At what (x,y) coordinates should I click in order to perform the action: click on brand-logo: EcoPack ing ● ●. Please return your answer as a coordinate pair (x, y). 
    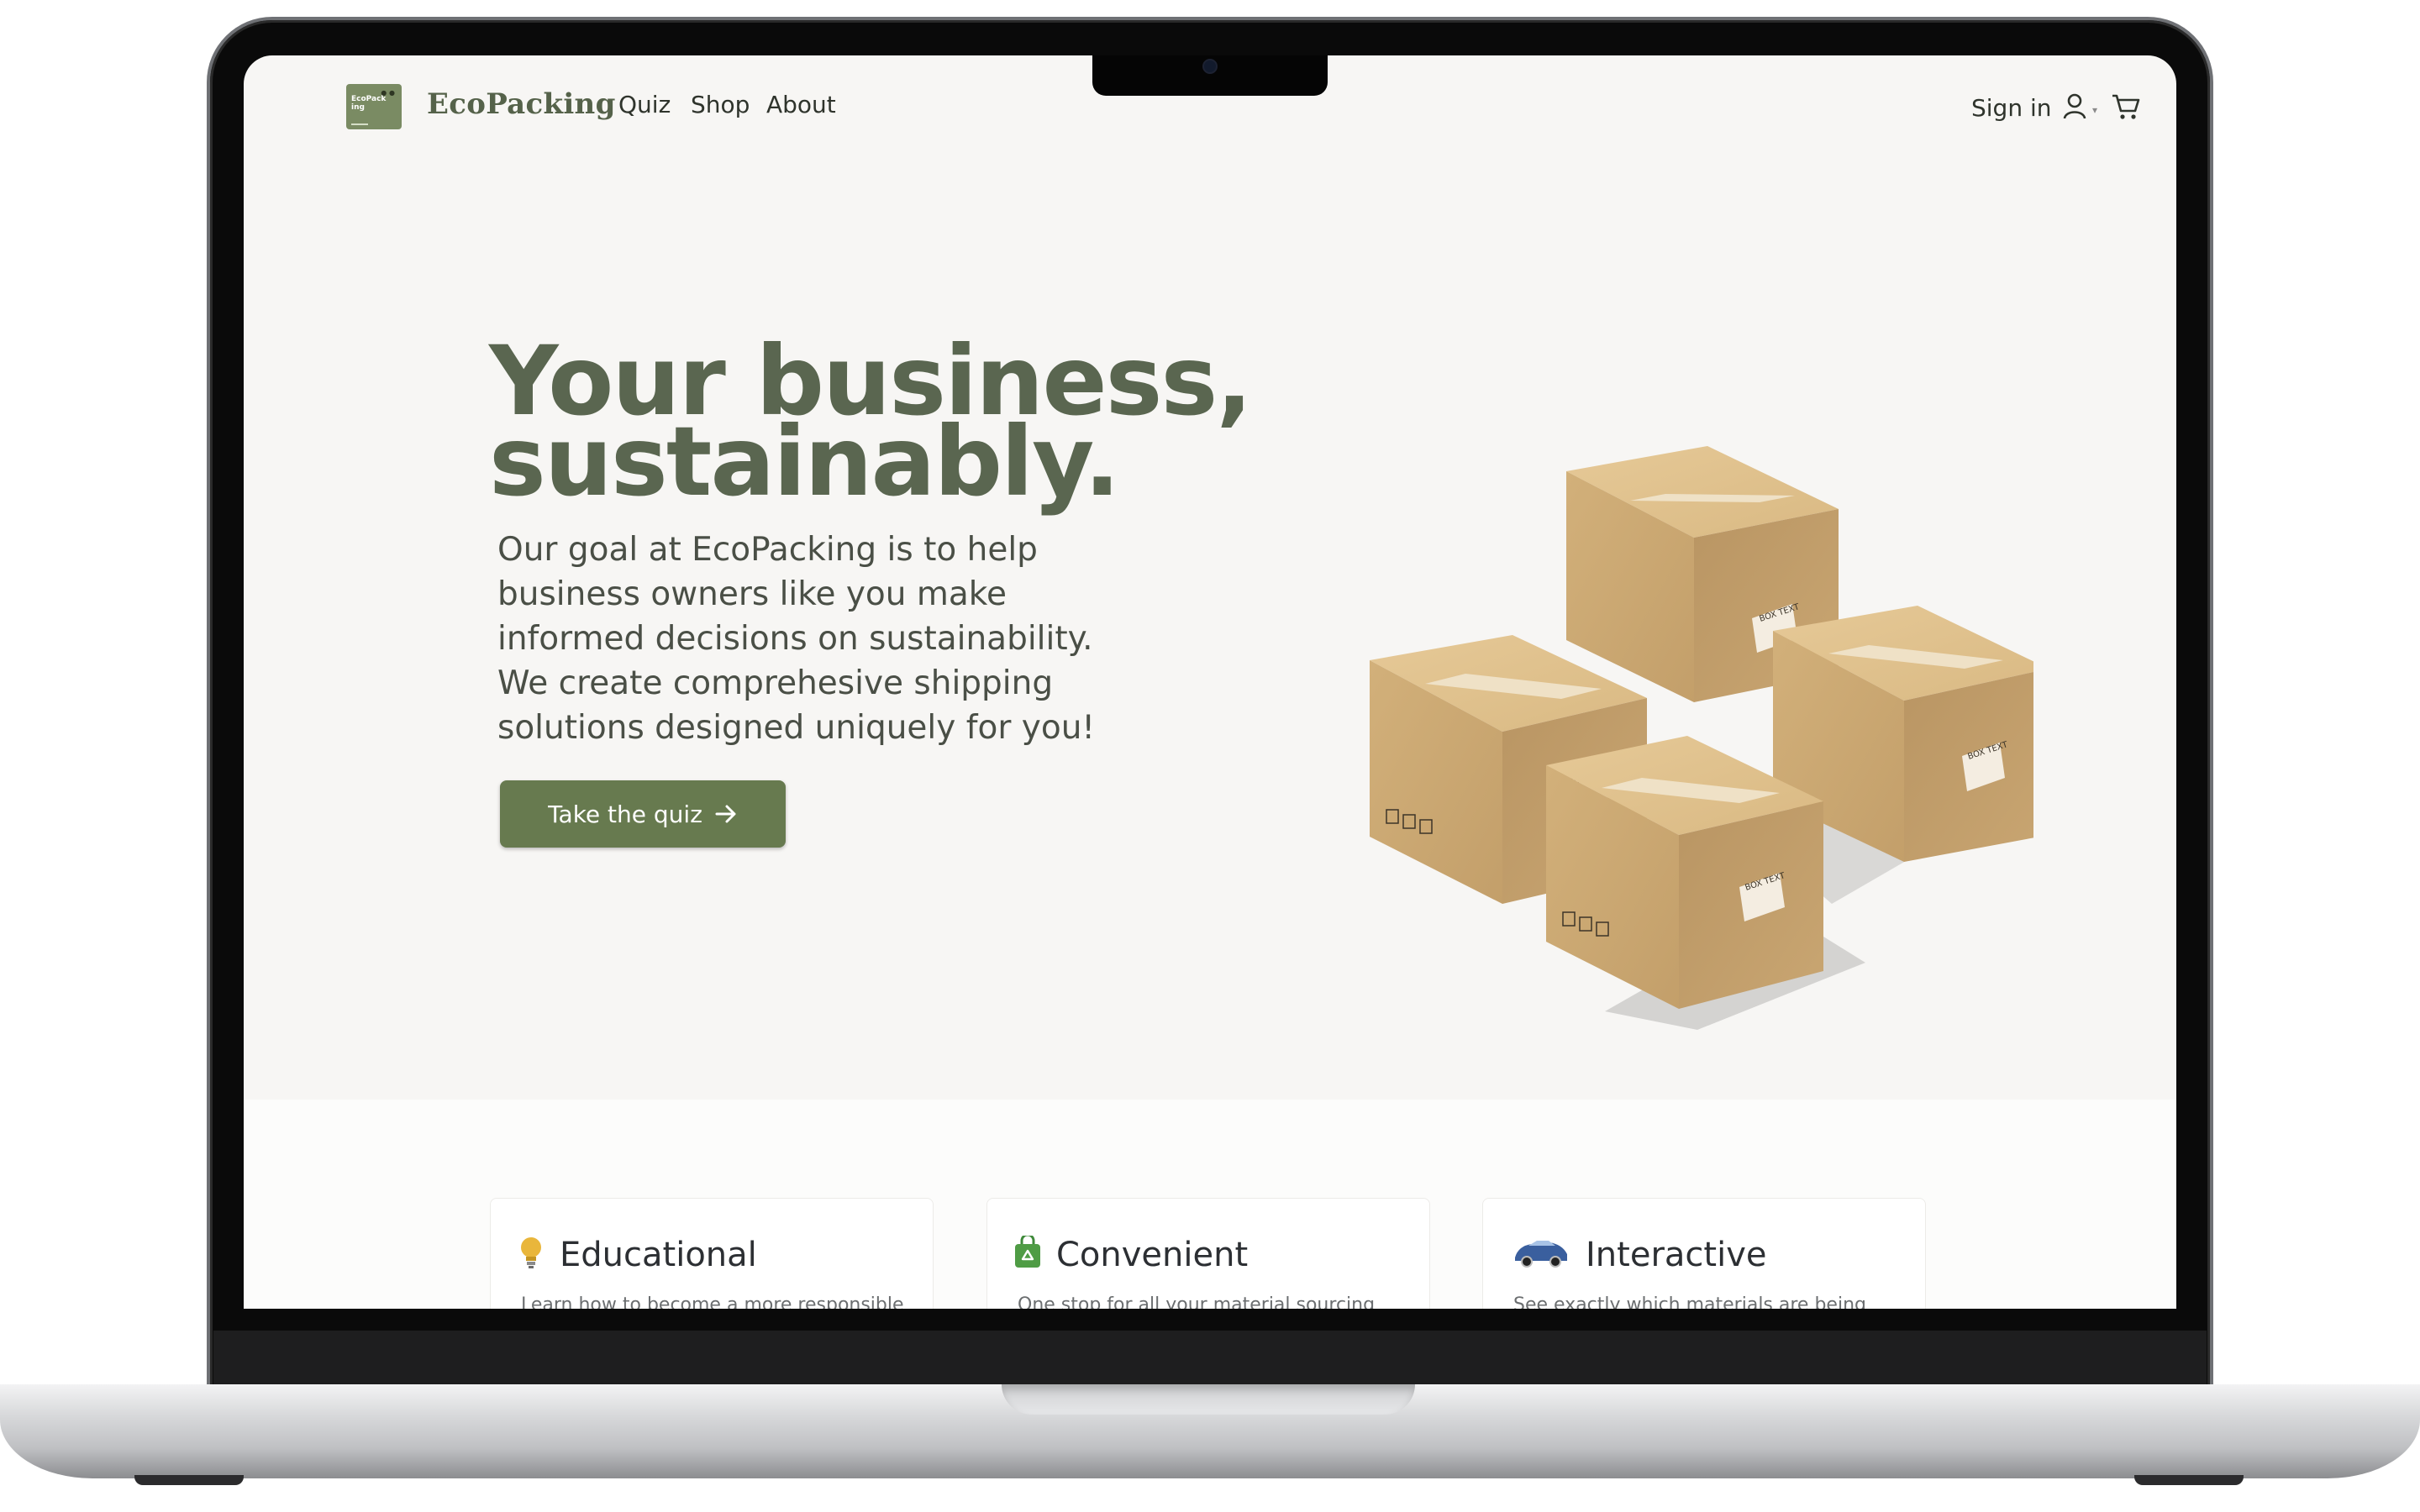
    Looking at the image, I should click on (374, 106).